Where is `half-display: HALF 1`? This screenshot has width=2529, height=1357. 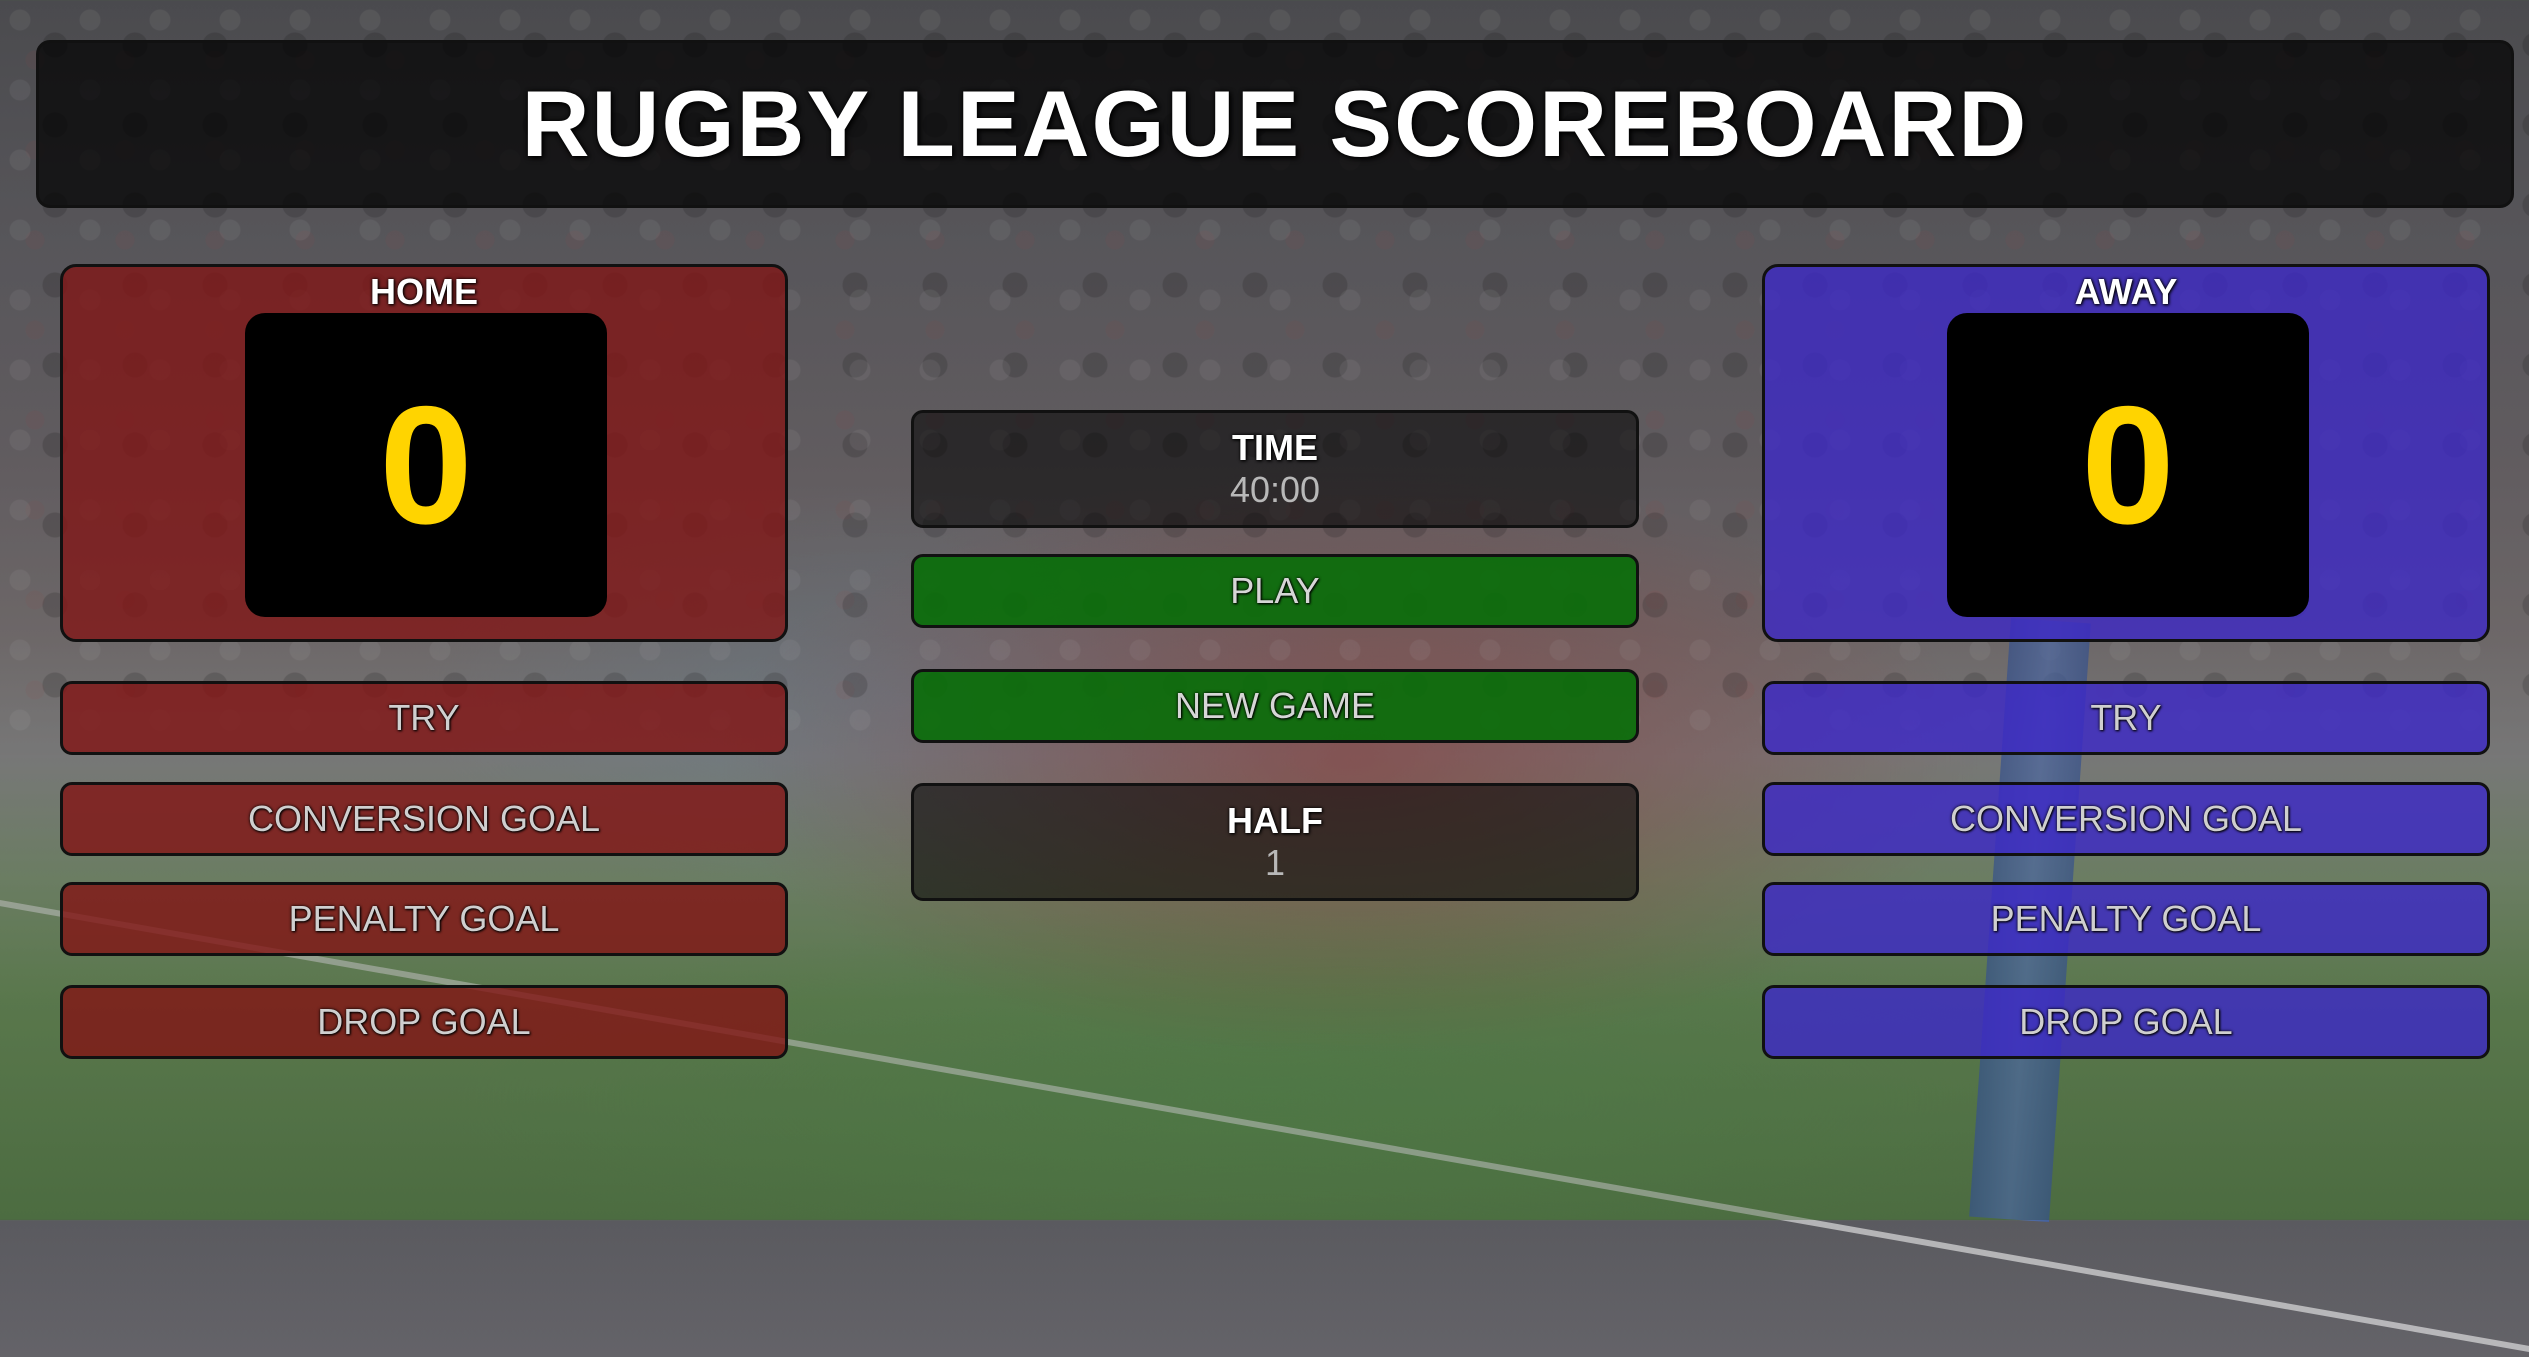
half-display: HALF 1 is located at coordinates (1275, 842).